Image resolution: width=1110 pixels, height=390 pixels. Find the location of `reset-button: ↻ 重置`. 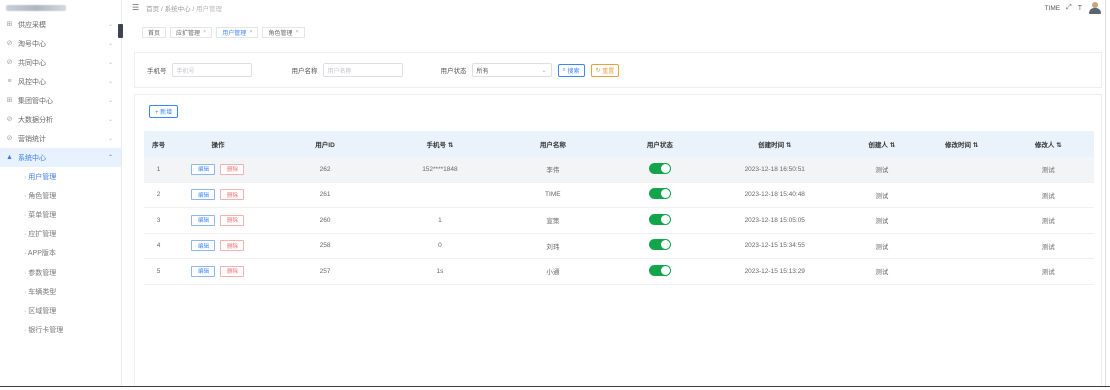

reset-button: ↻ 重置 is located at coordinates (605, 70).